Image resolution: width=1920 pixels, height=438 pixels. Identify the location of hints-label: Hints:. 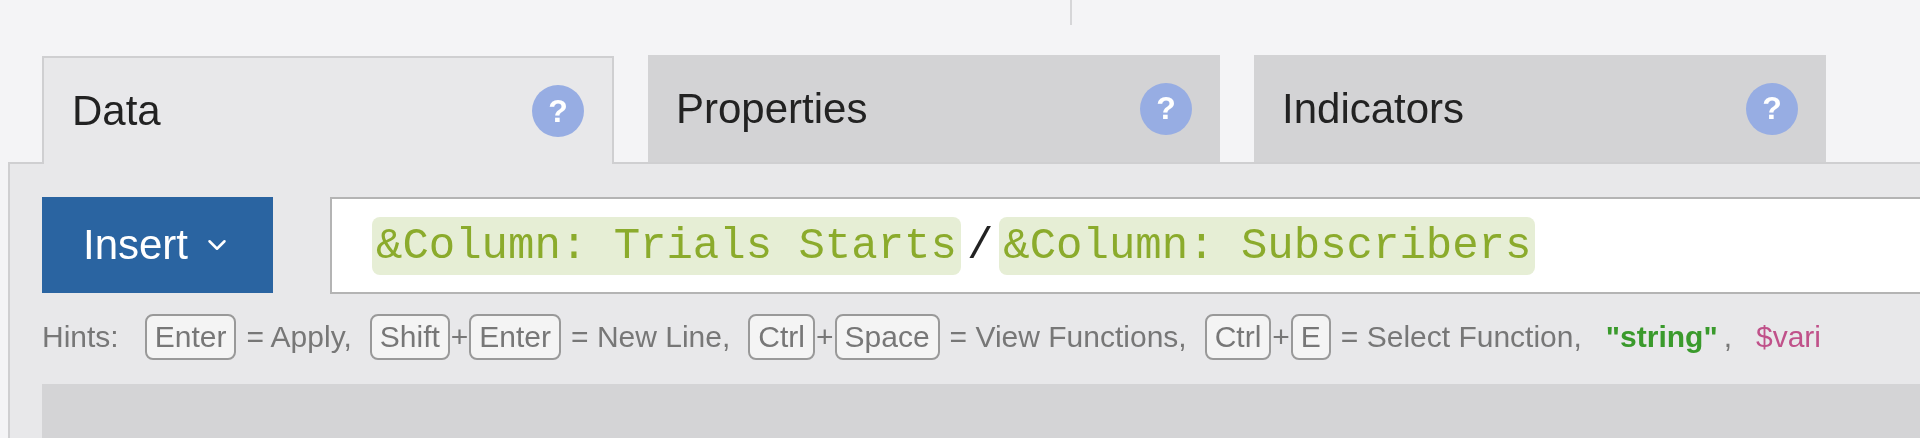
(80, 337).